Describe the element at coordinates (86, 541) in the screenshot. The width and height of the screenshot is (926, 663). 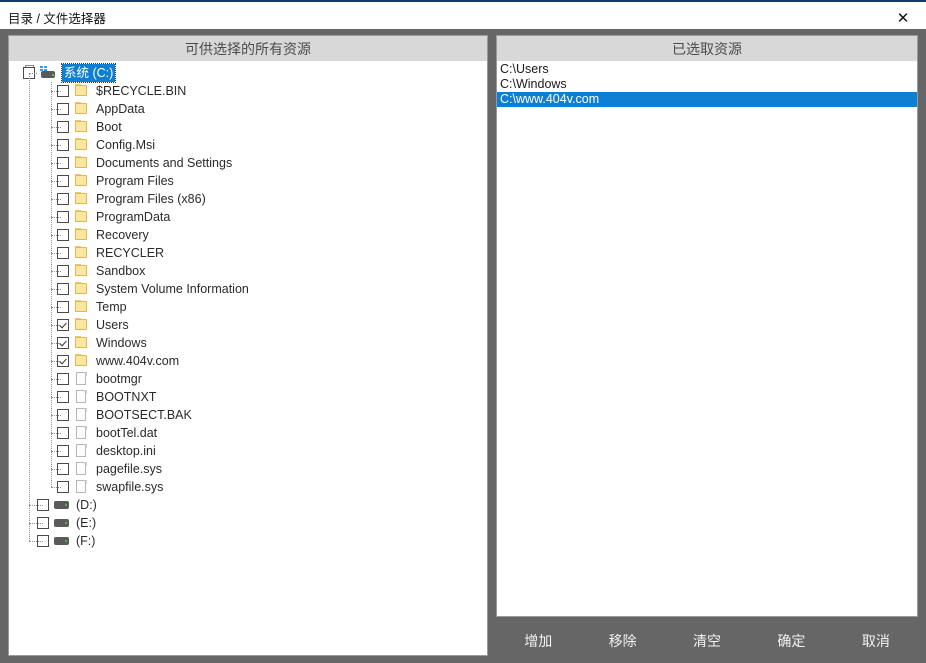
I see `tree-item-label: (F:)` at that location.